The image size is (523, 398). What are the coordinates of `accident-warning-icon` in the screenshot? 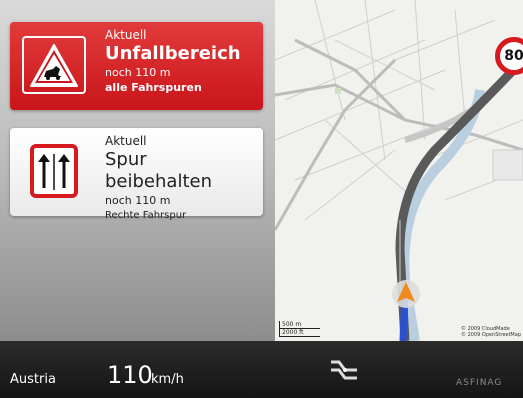 It's located at (54, 65).